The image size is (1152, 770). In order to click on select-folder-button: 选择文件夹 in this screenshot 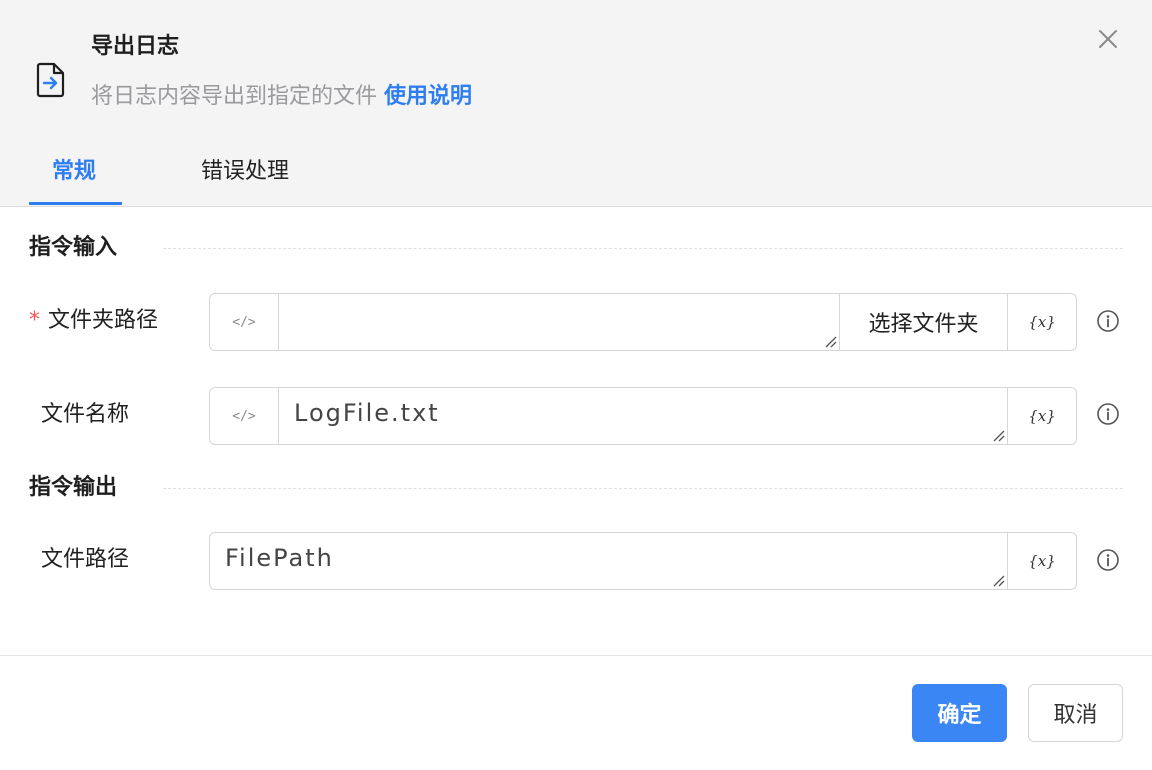, I will do `click(923, 322)`.